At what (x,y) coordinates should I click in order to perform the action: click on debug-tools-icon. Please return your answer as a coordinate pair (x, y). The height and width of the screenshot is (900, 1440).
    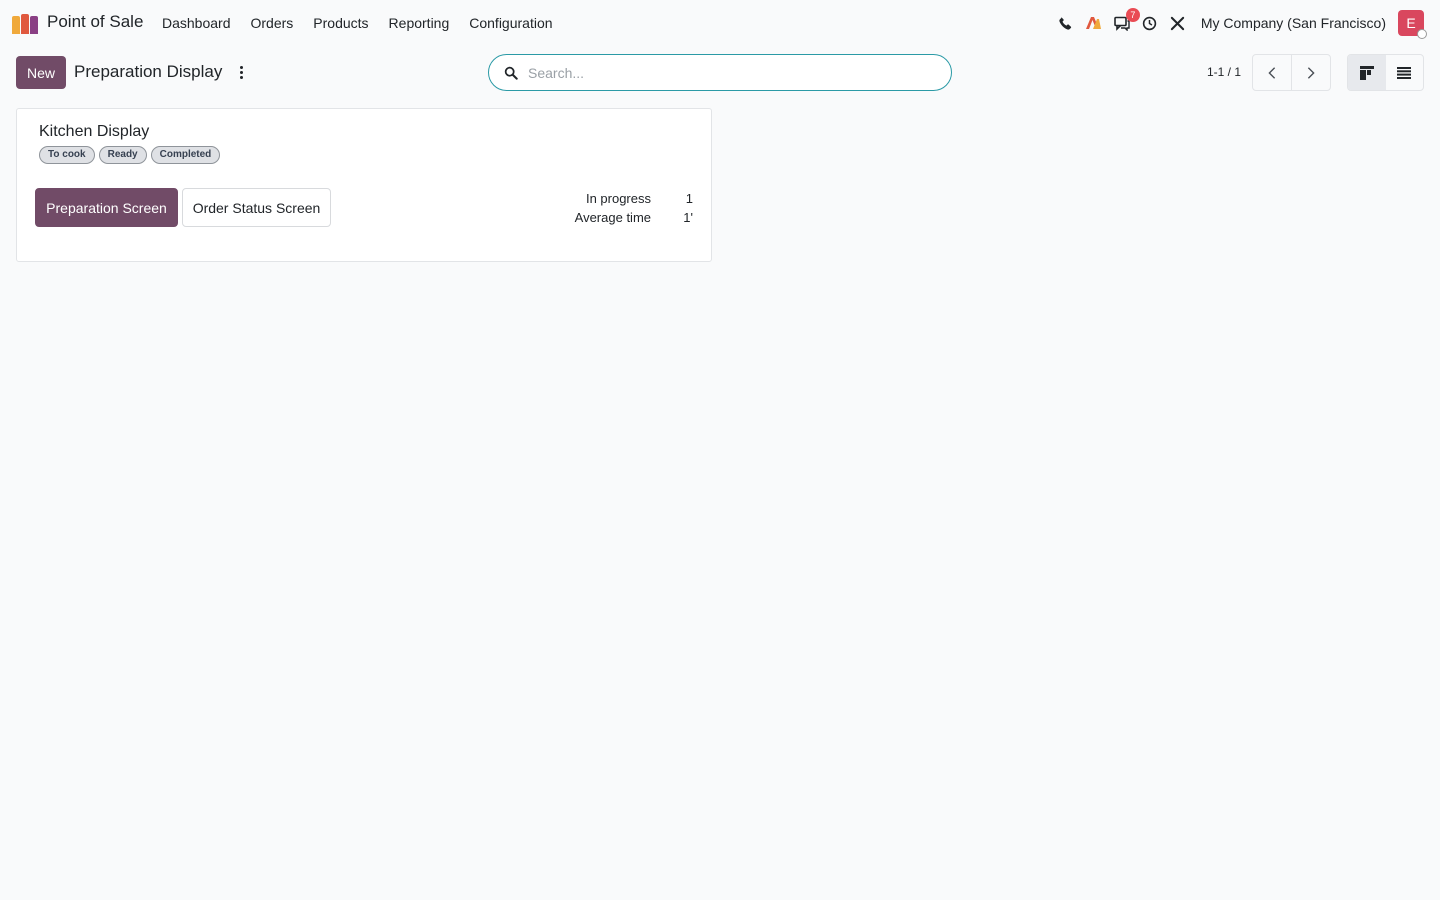
    Looking at the image, I should click on (1178, 23).